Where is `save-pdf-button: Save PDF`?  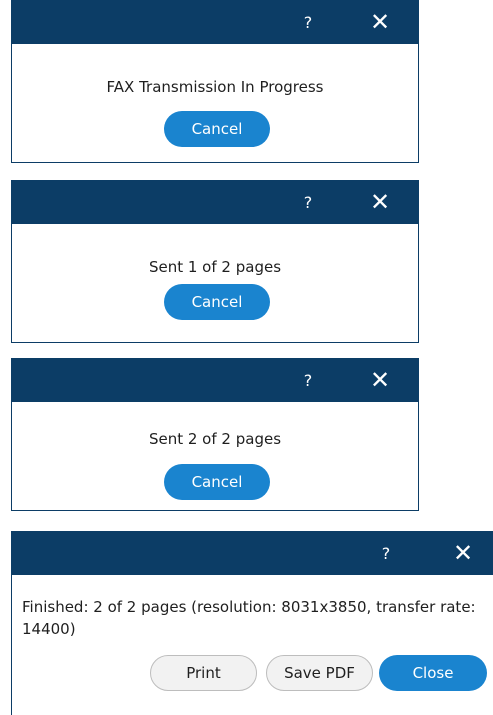
save-pdf-button: Save PDF is located at coordinates (319, 673).